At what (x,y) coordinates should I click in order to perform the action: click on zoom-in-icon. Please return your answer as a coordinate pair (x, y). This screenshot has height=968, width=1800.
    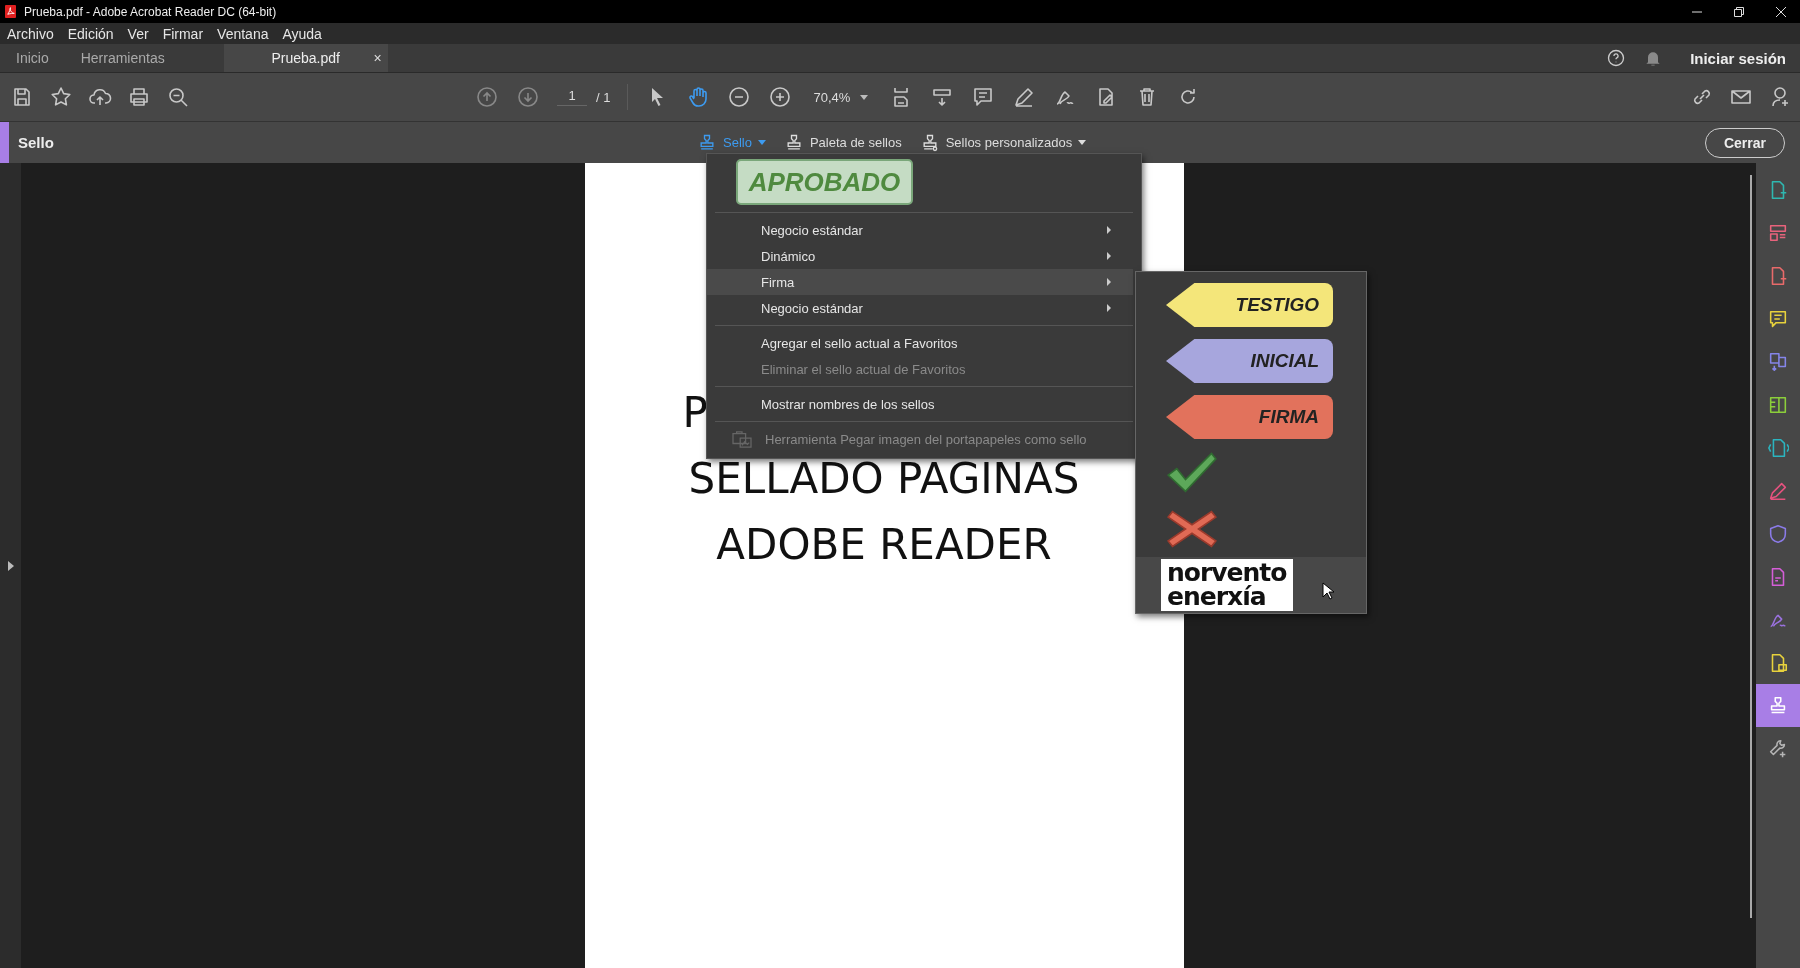
    Looking at the image, I should click on (780, 97).